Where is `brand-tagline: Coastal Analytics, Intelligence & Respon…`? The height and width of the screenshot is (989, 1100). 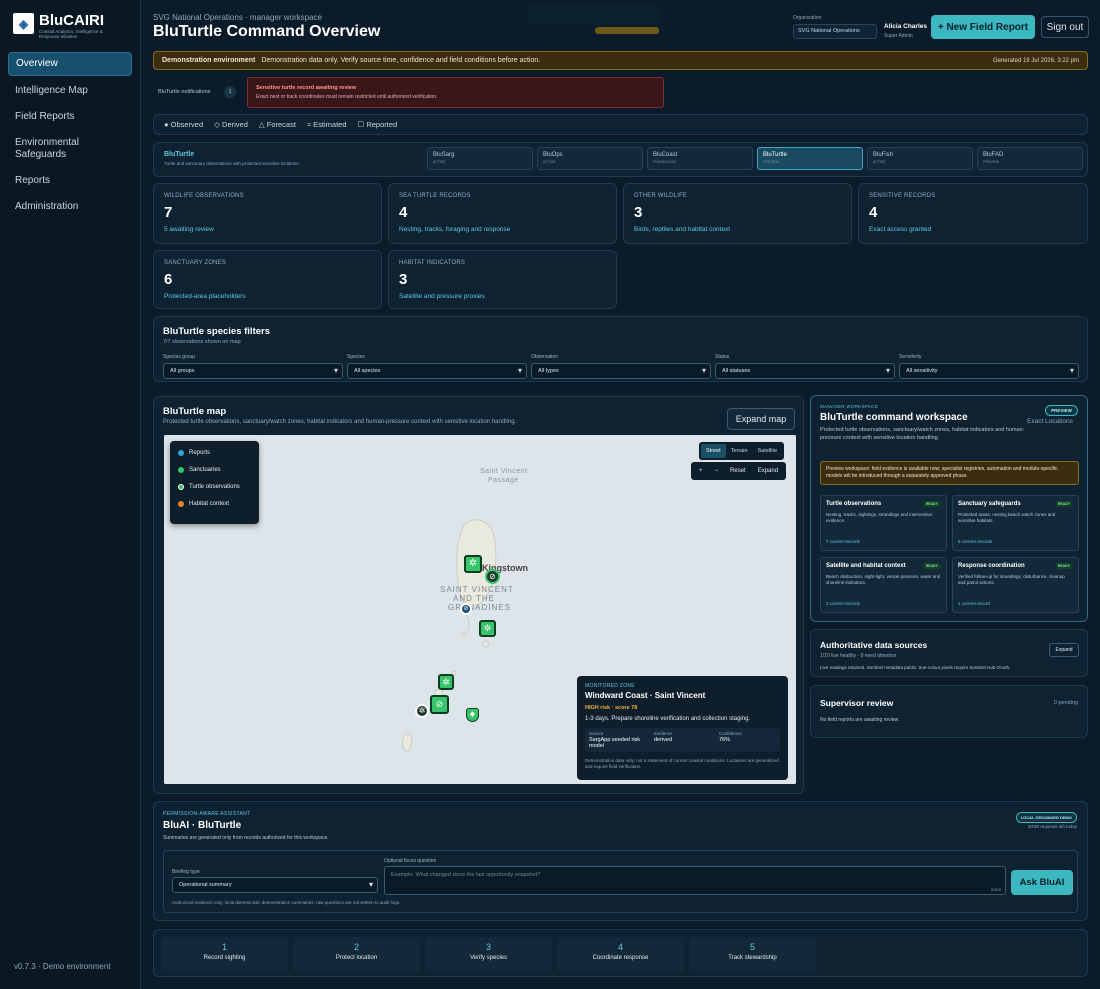
brand-tagline: Coastal Analytics, Intelligence & Respon… is located at coordinates (71, 34).